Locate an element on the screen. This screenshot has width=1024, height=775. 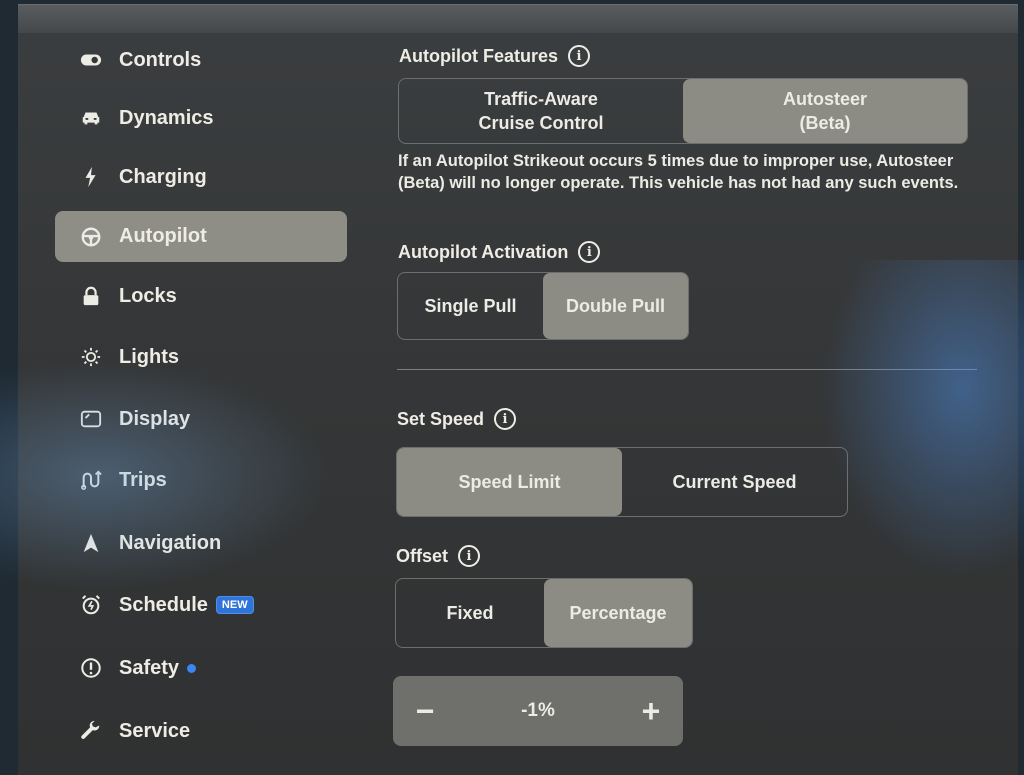
car-icon is located at coordinates (91, 118).